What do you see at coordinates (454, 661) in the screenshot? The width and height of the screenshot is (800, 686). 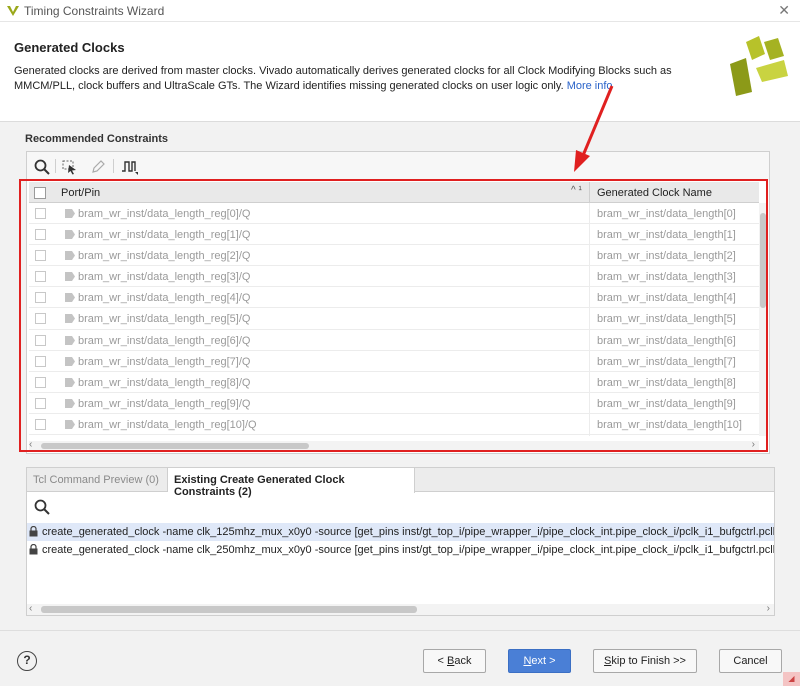 I see `back-button: < Back` at bounding box center [454, 661].